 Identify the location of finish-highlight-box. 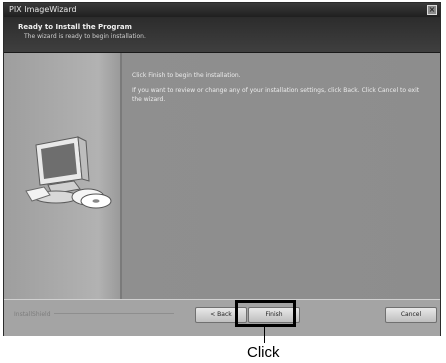
(265, 313).